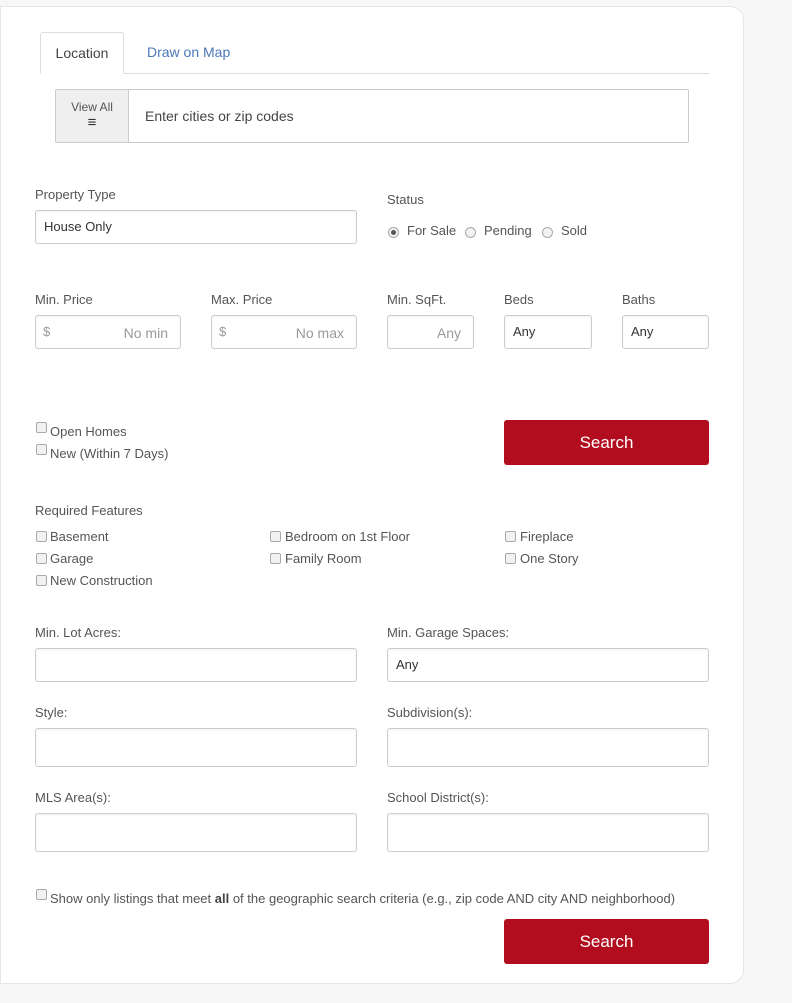  Describe the element at coordinates (470, 232) in the screenshot. I see `status-radio-pending` at that location.